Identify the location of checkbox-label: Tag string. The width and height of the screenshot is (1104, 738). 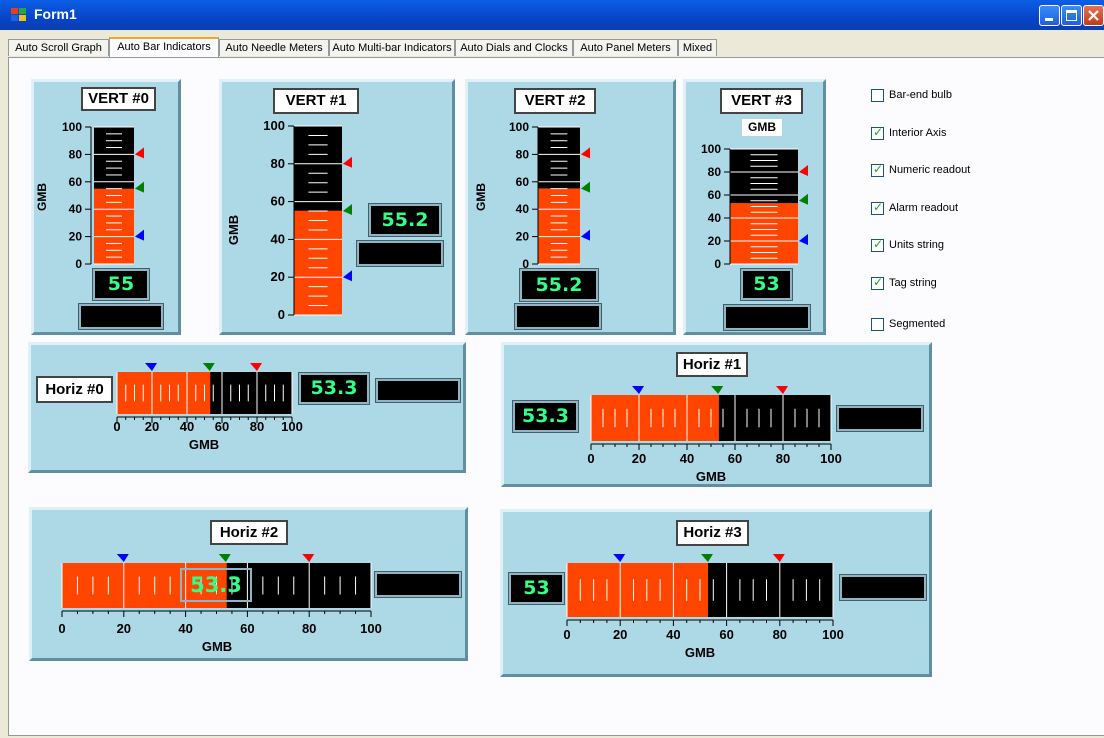
(913, 283).